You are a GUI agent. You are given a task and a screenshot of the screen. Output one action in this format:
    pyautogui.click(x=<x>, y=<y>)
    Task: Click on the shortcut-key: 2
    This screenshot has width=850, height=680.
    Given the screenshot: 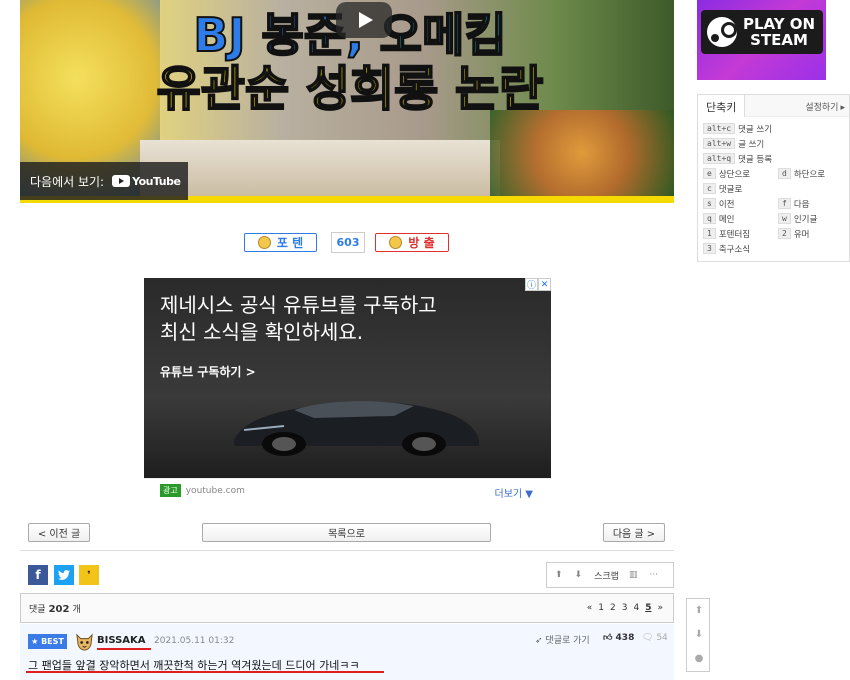 What is the action you would take?
    pyautogui.click(x=784, y=233)
    